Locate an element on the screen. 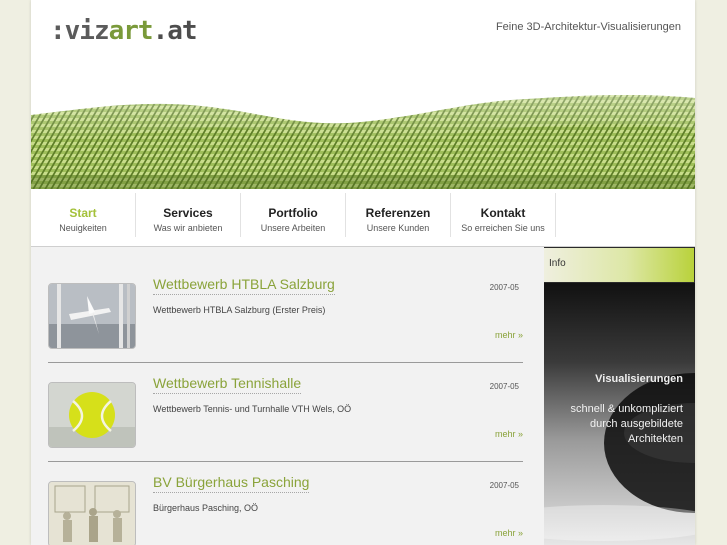  logo-part-tld: .at is located at coordinates (175, 31).